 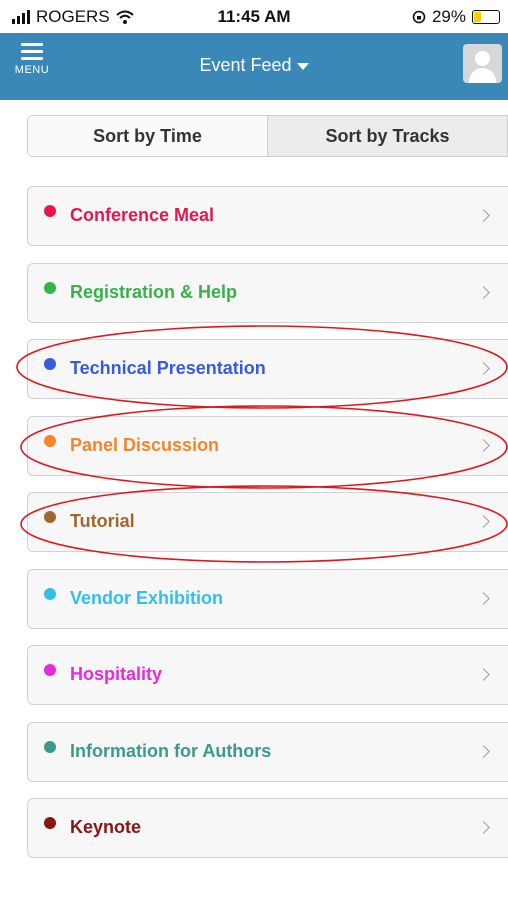 What do you see at coordinates (145, 444) in the screenshot?
I see `track-label: Panel Discussion` at bounding box center [145, 444].